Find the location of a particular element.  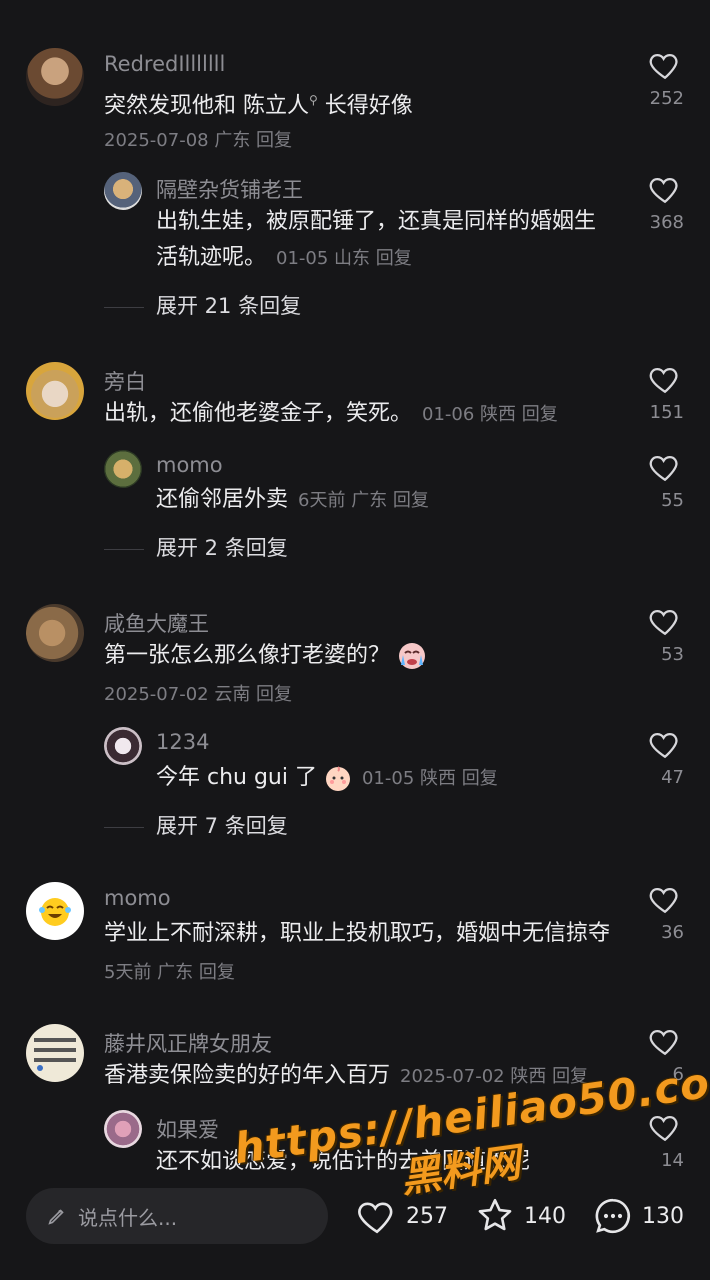

search-icon: ⚲ is located at coordinates (313, 100).